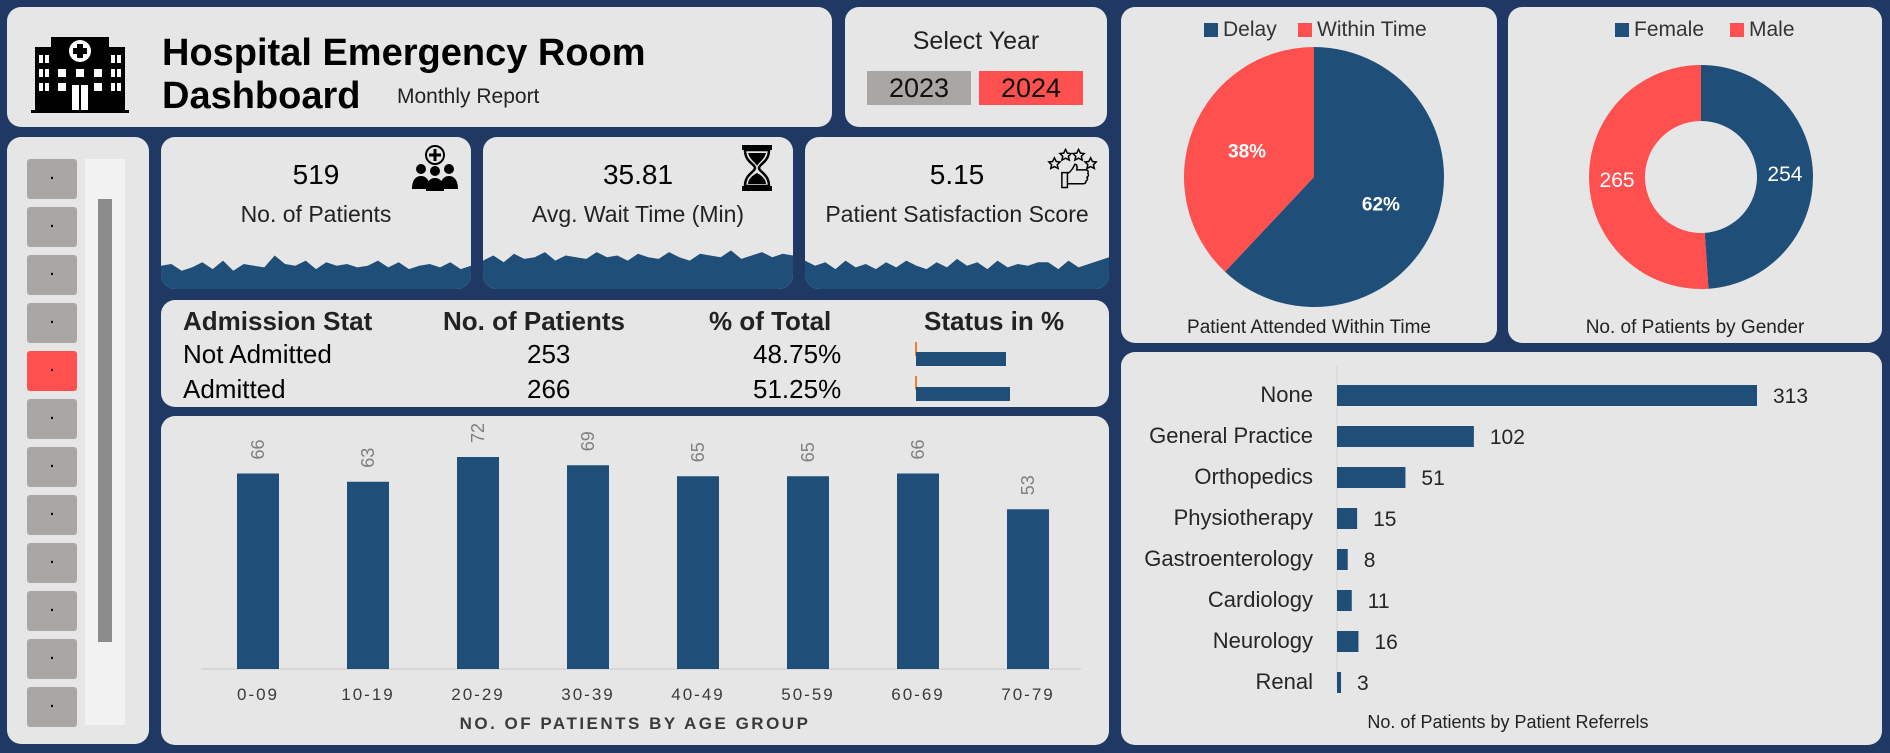 This screenshot has width=1890, height=753. I want to click on referral-category-label: Gastroenterology, so click(1228, 558).